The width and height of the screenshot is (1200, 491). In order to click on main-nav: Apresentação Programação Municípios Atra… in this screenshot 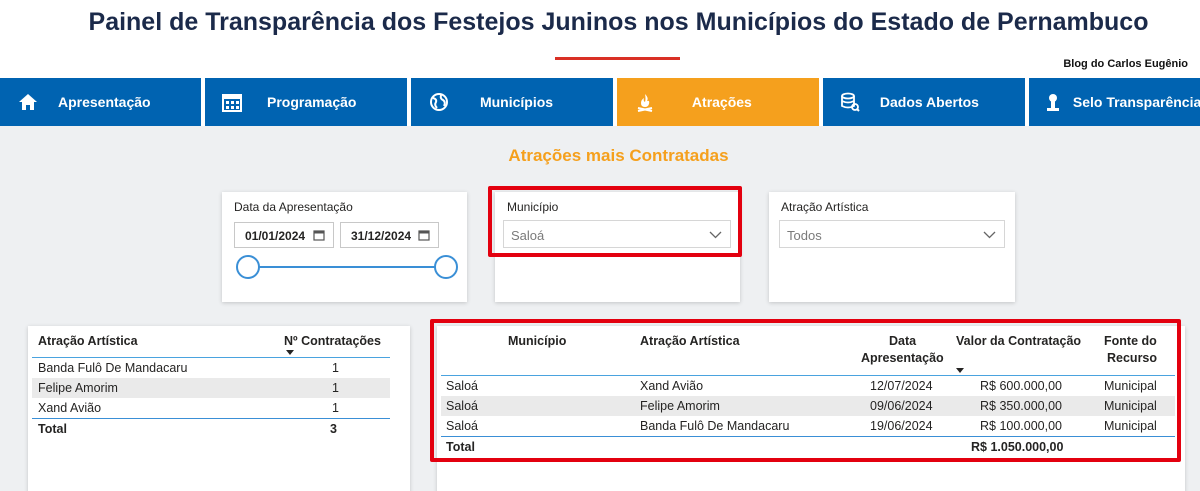, I will do `click(600, 102)`.